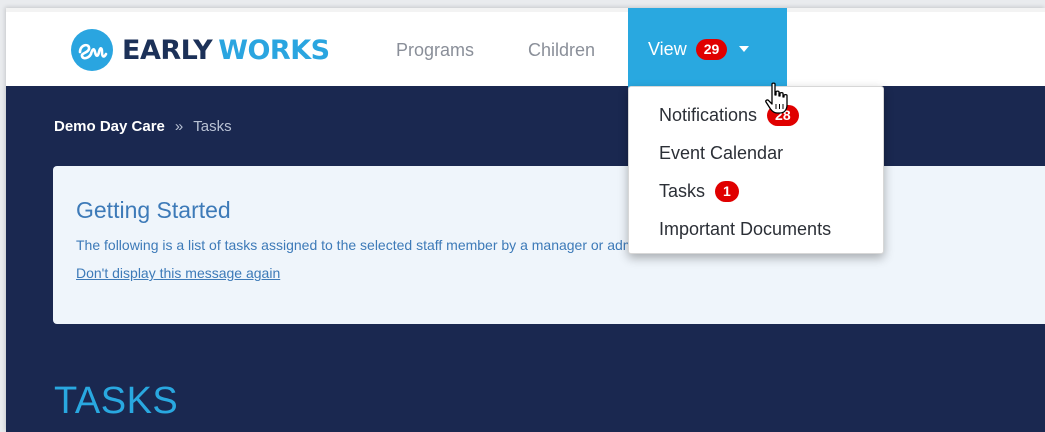 This screenshot has width=1045, height=432. Describe the element at coordinates (274, 50) in the screenshot. I see `brand-name-works: WORKS` at that location.